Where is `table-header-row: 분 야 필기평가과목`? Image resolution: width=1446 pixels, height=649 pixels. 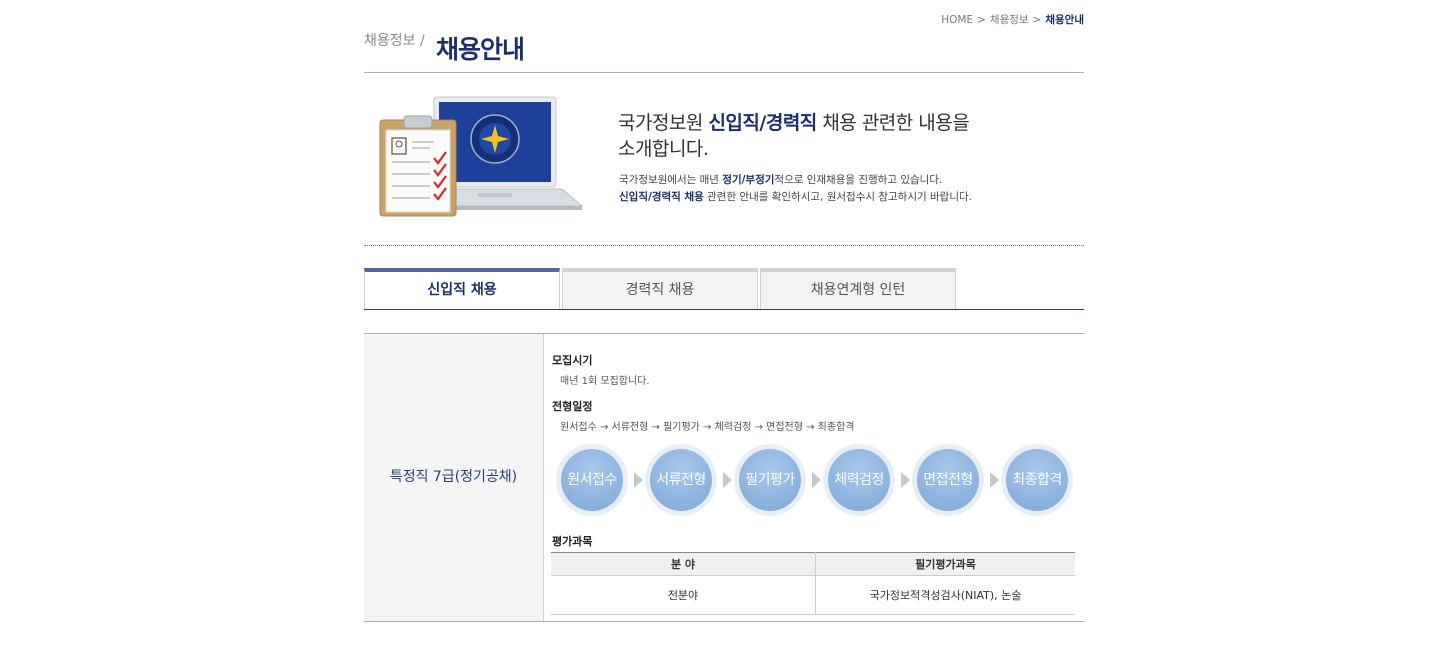
table-header-row: 분 야 필기평가과목 is located at coordinates (813, 564).